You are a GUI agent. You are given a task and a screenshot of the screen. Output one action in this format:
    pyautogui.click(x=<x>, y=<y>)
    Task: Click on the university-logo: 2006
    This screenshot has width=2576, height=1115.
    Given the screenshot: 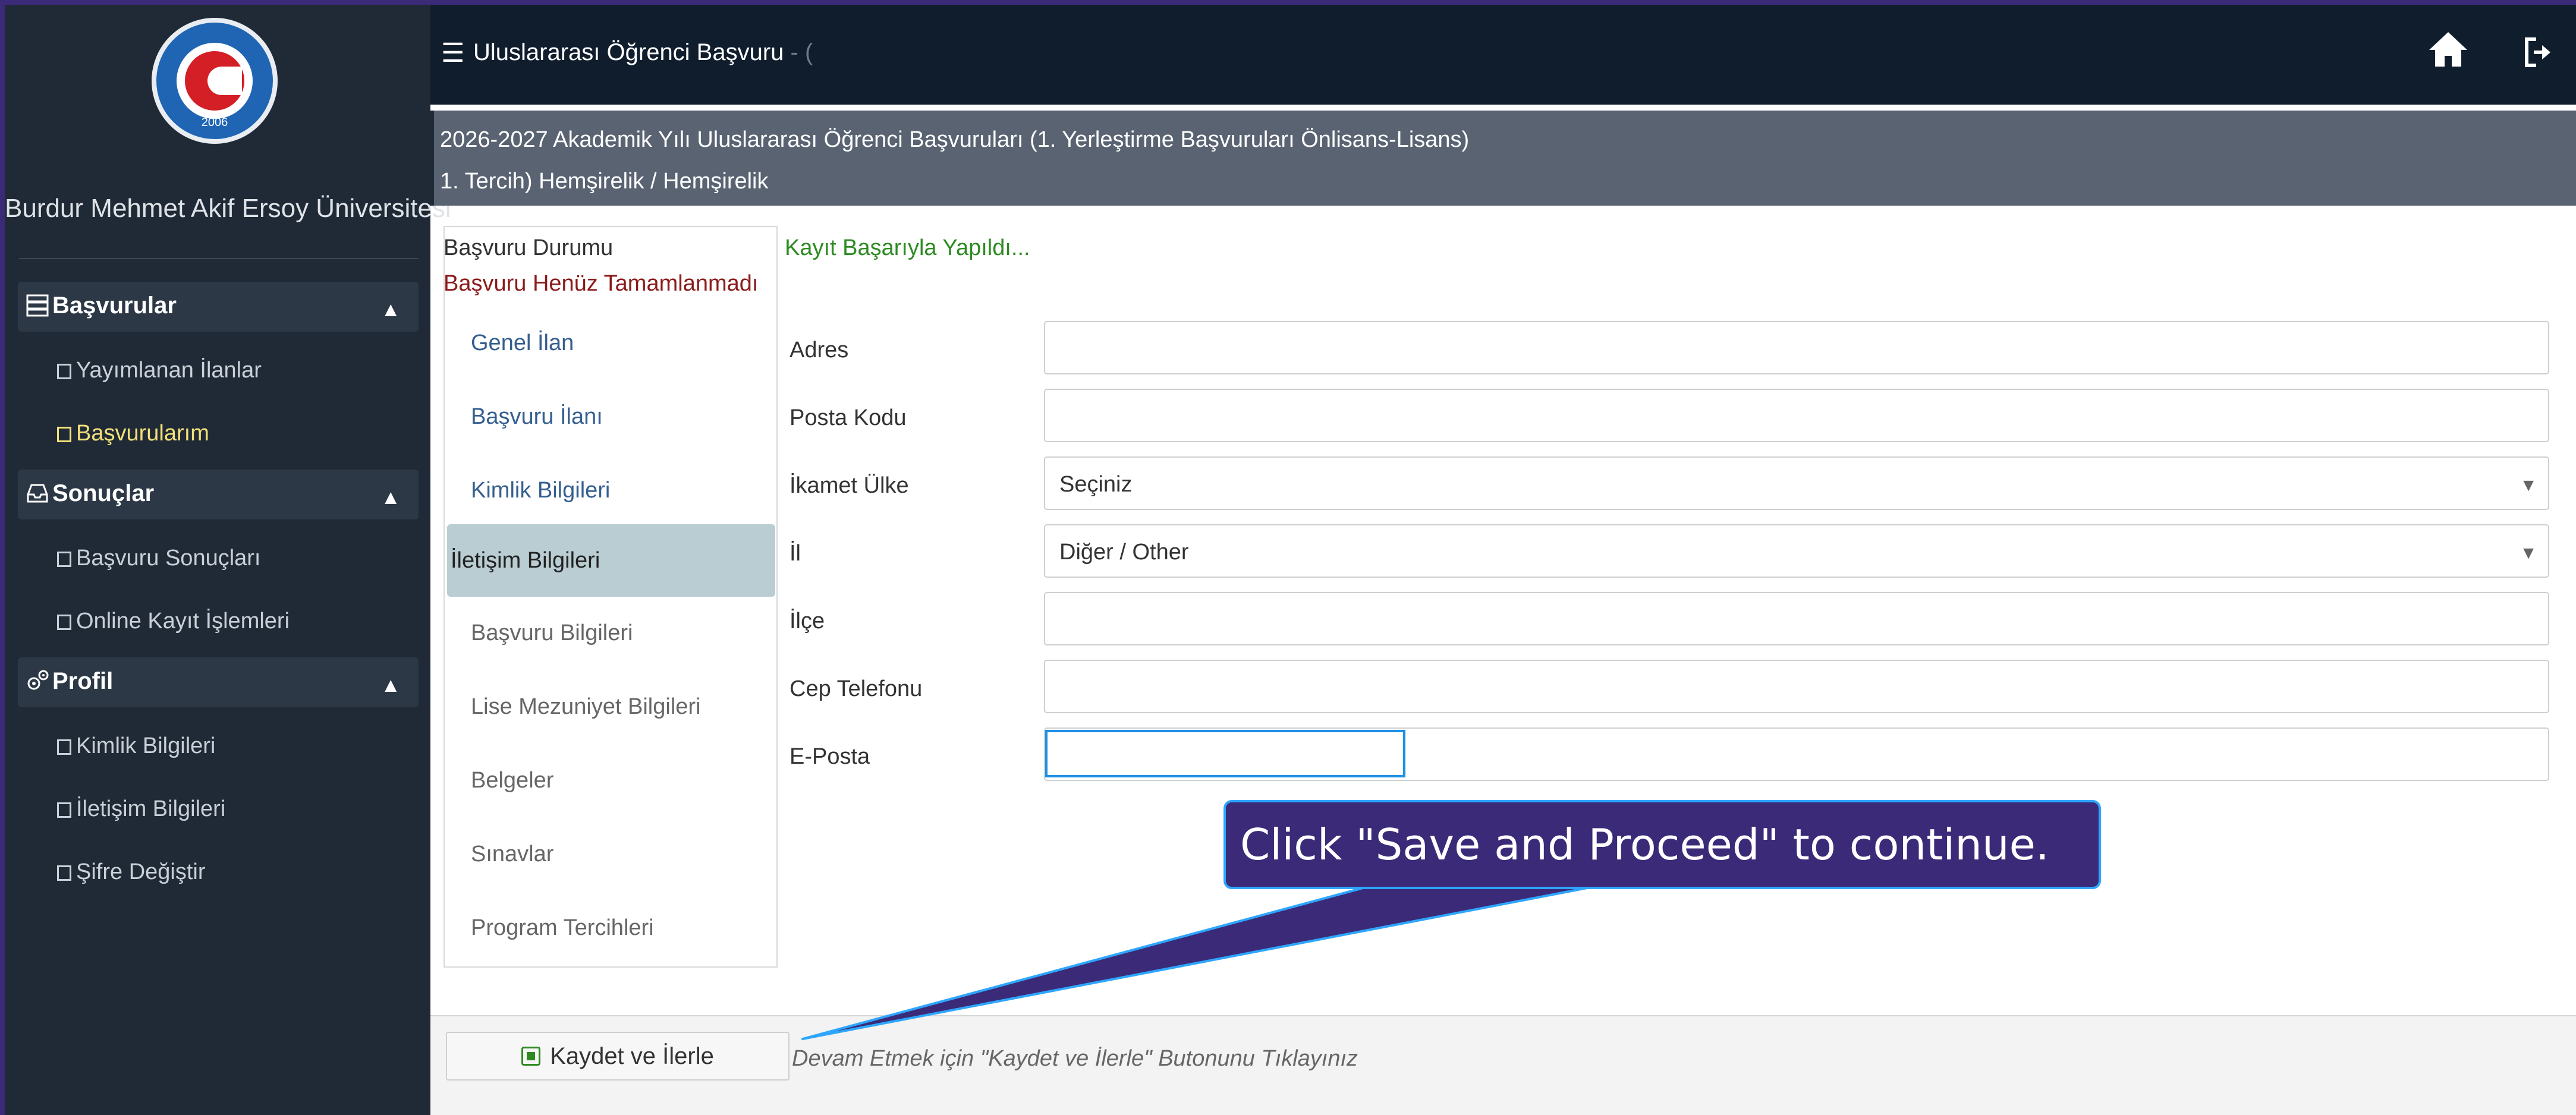 What is the action you would take?
    pyautogui.click(x=215, y=81)
    